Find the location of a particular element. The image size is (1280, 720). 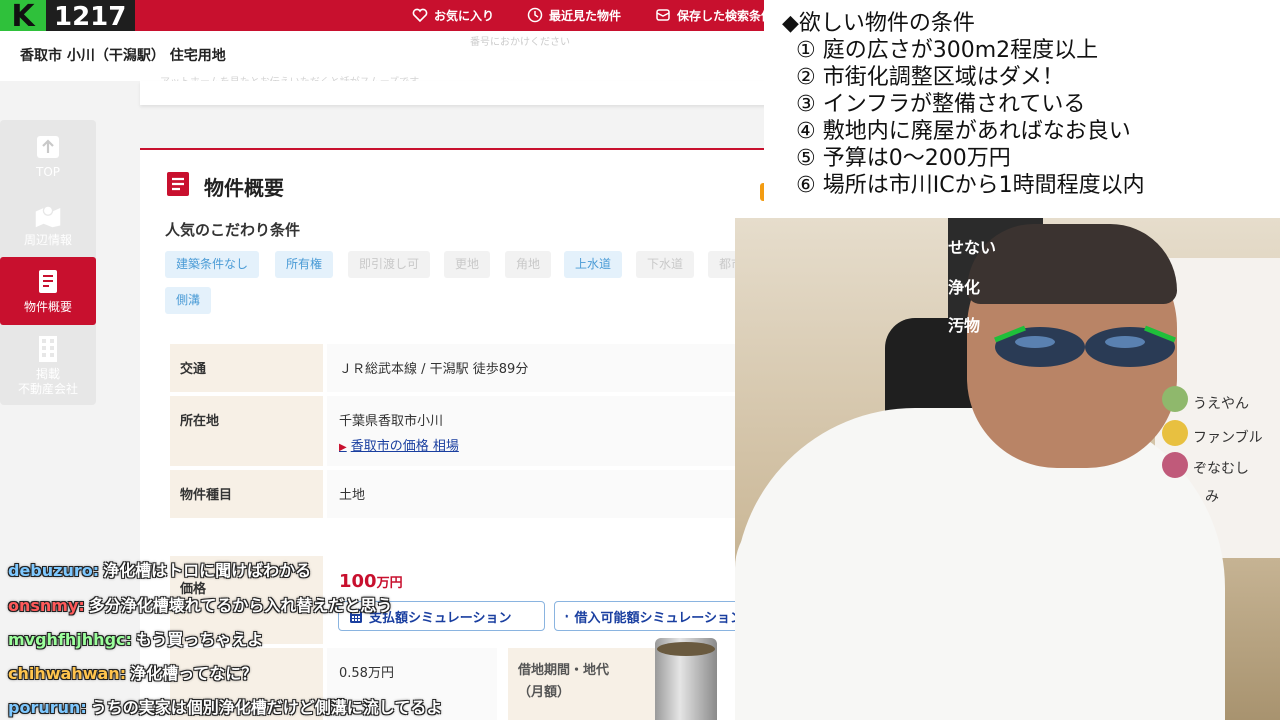

price-unit: 万円 is located at coordinates (389, 583).